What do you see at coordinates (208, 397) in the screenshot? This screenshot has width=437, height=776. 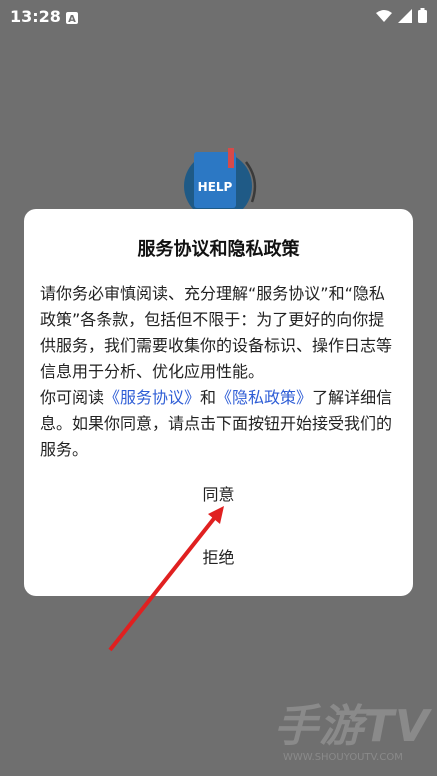 I see `dialog-body-and: 和` at bounding box center [208, 397].